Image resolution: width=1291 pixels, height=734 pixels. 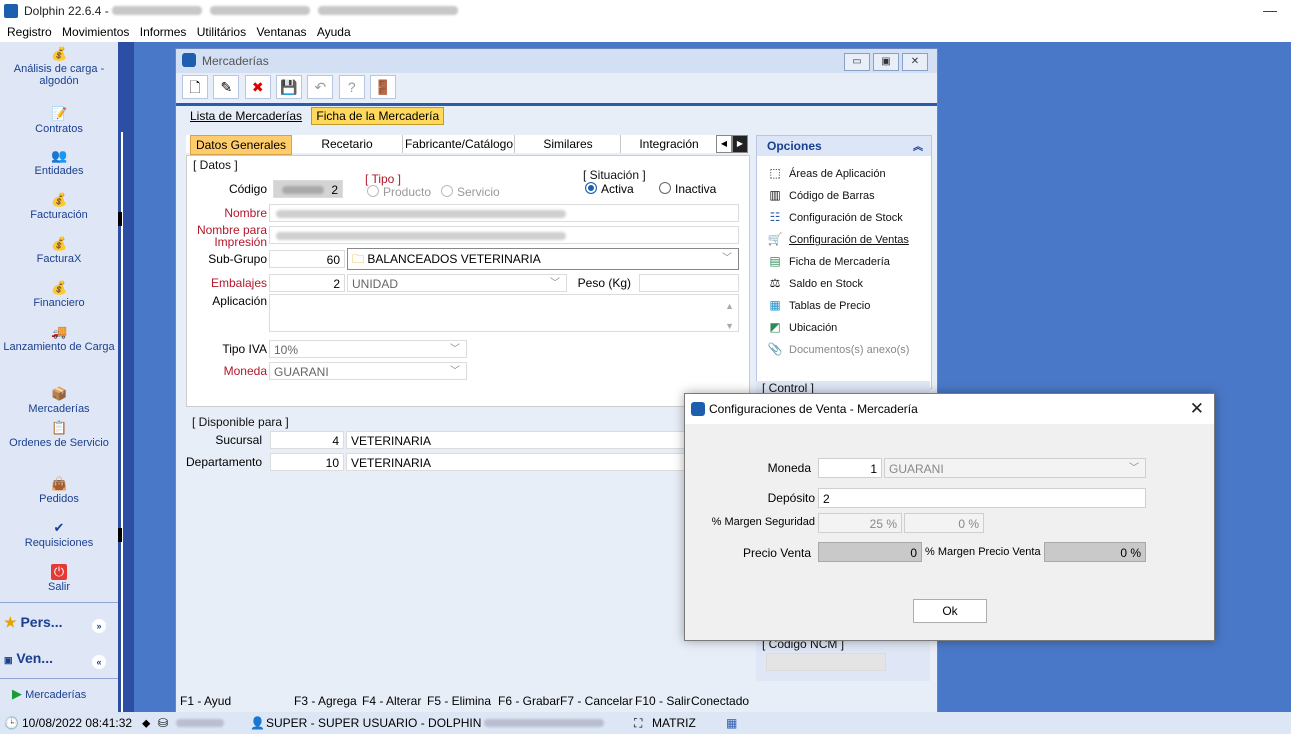 What do you see at coordinates (860, 523) in the screenshot?
I see `dialog-margen-seguridad-field: 25 %` at bounding box center [860, 523].